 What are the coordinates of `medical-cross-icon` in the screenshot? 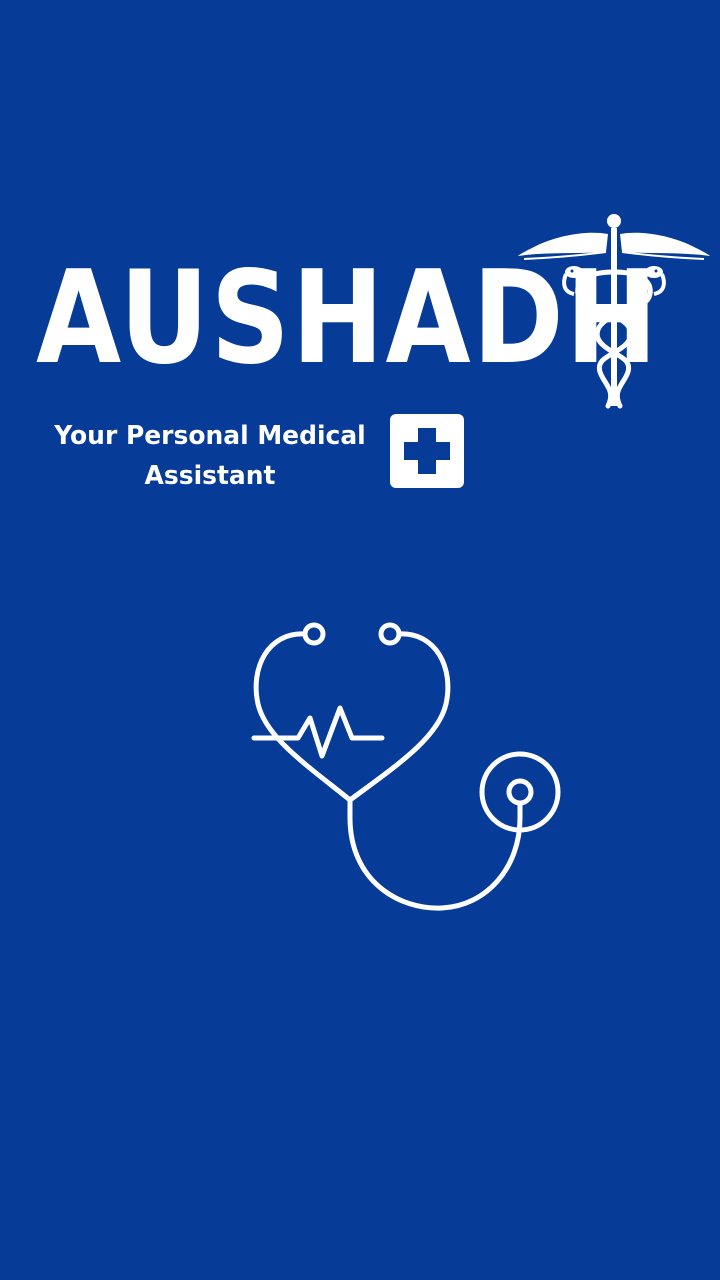 It's located at (427, 451).